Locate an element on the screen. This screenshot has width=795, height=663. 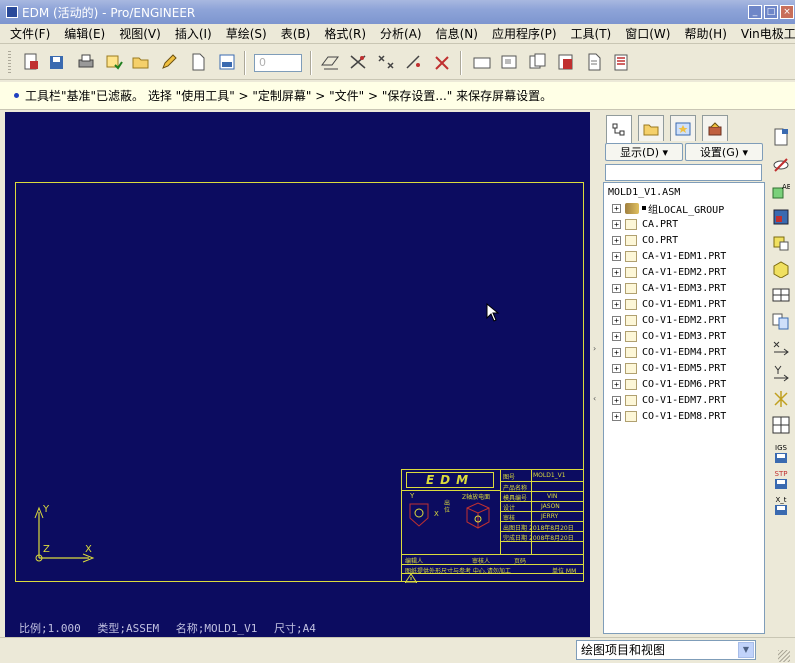
tree-node-part: + CA-V1-EDM2.PRT is located at coordinates (669, 272).